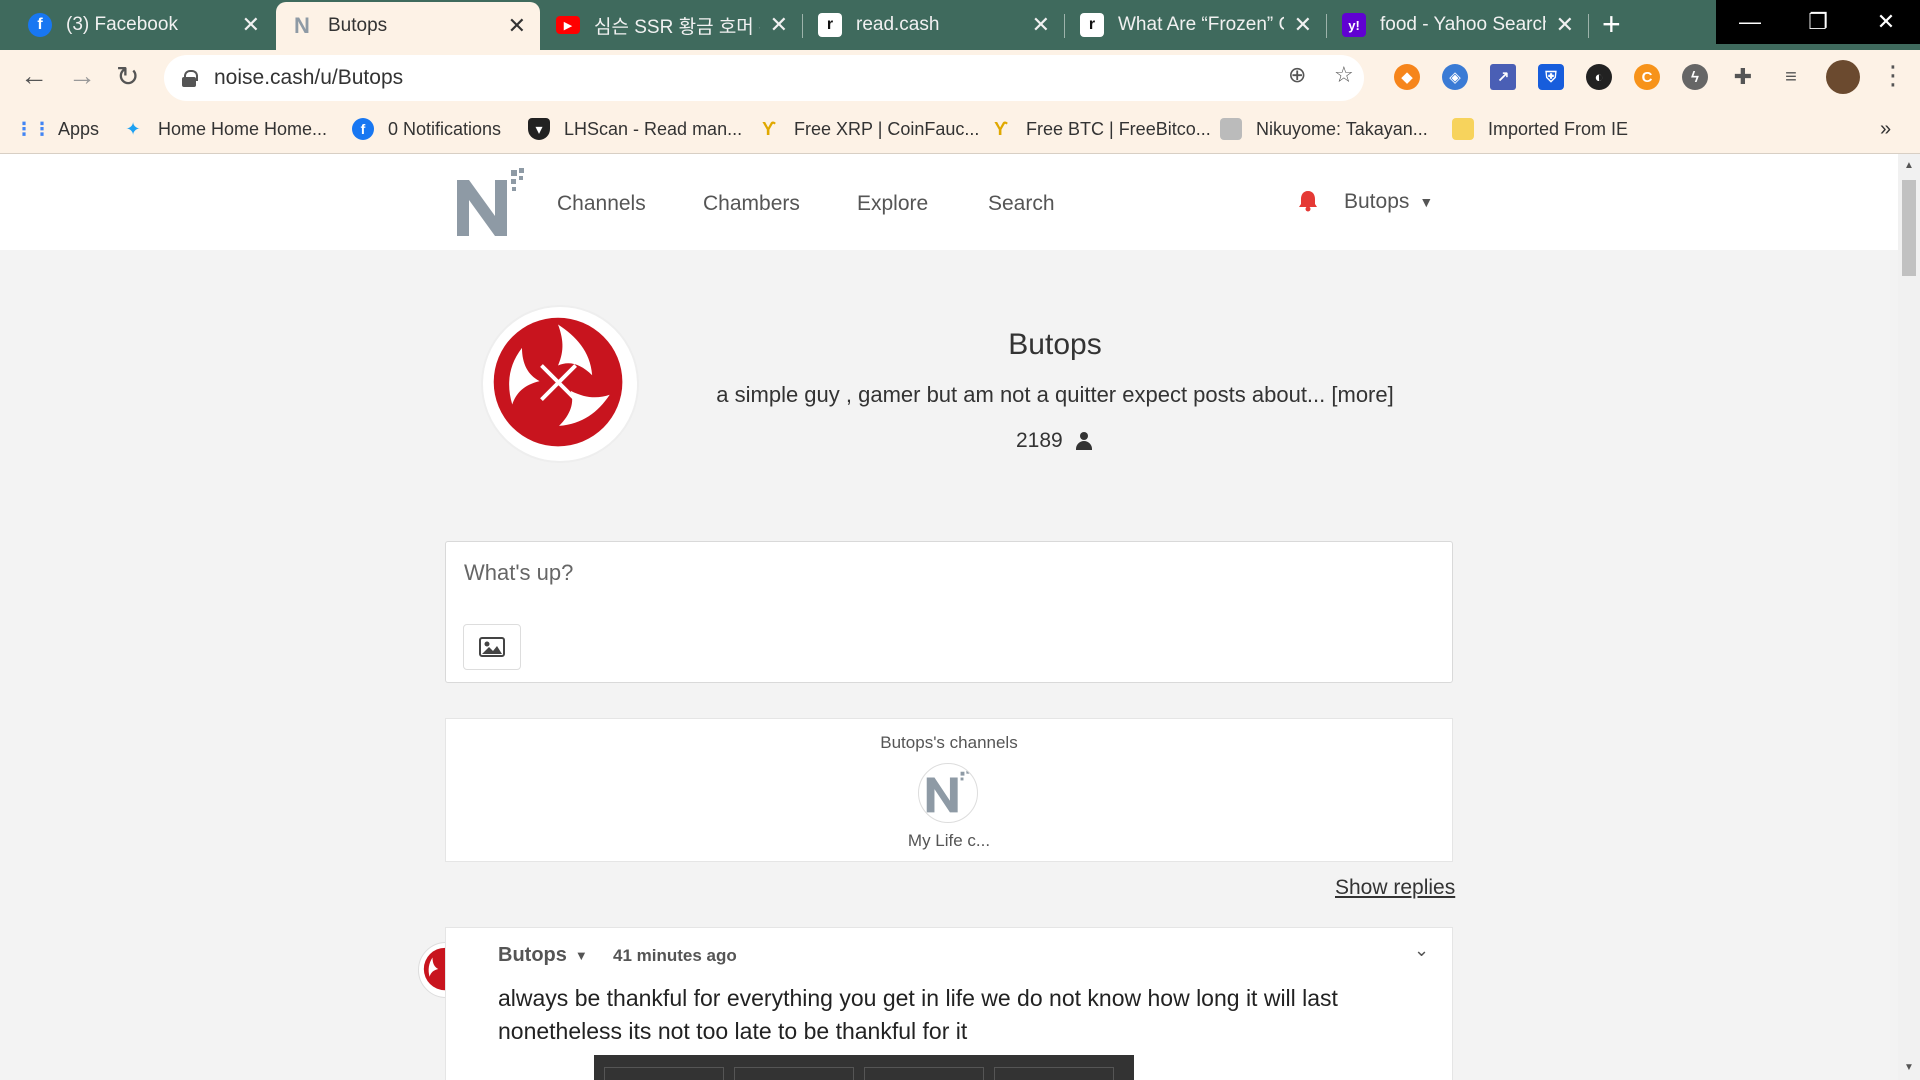 The width and height of the screenshot is (1920, 1080). Describe the element at coordinates (1458, 25) in the screenshot. I see `tab-yahoo: y! food - Yahoo Search ✕` at that location.